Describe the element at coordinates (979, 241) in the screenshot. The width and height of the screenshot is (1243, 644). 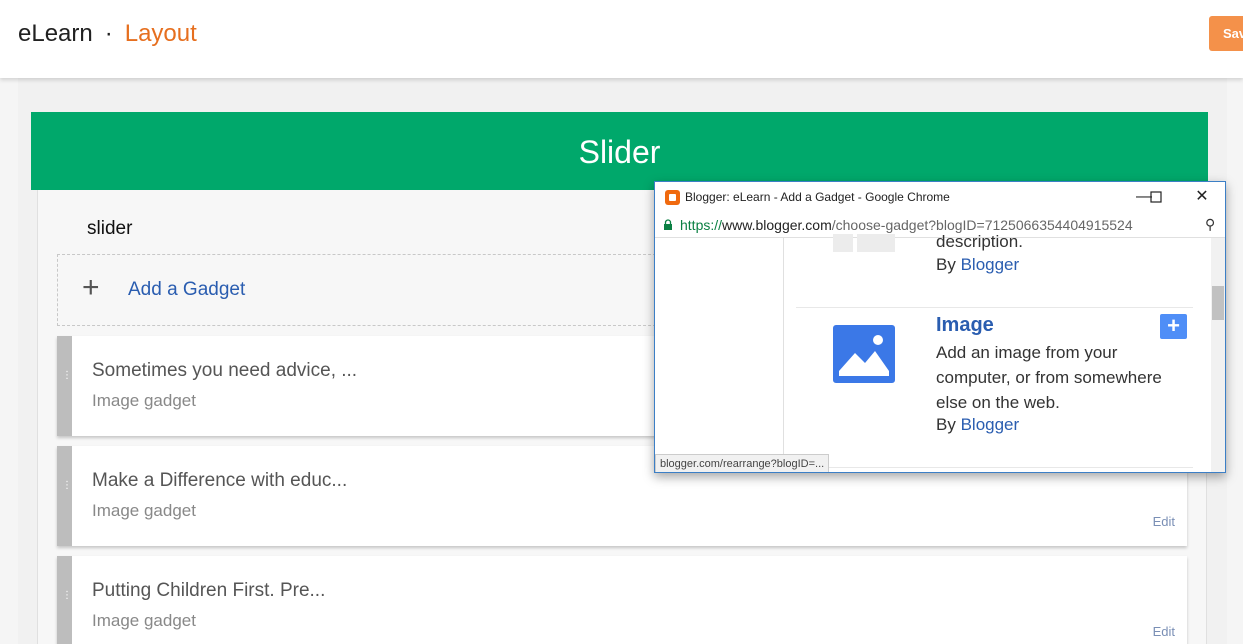
I see `gadget-description: description.` at that location.